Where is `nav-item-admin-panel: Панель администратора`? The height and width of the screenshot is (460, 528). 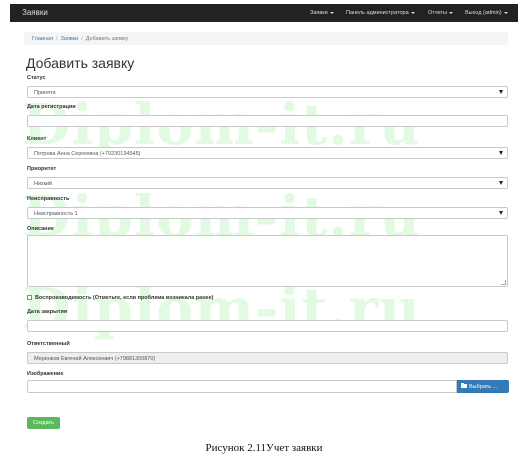
nav-item-admin-panel: Панель администратора is located at coordinates (380, 13).